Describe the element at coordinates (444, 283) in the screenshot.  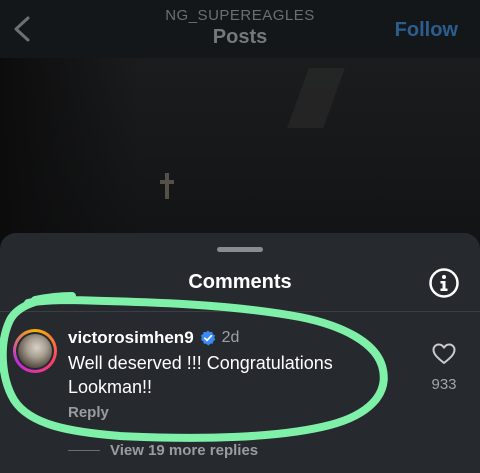
I see `info-icon` at that location.